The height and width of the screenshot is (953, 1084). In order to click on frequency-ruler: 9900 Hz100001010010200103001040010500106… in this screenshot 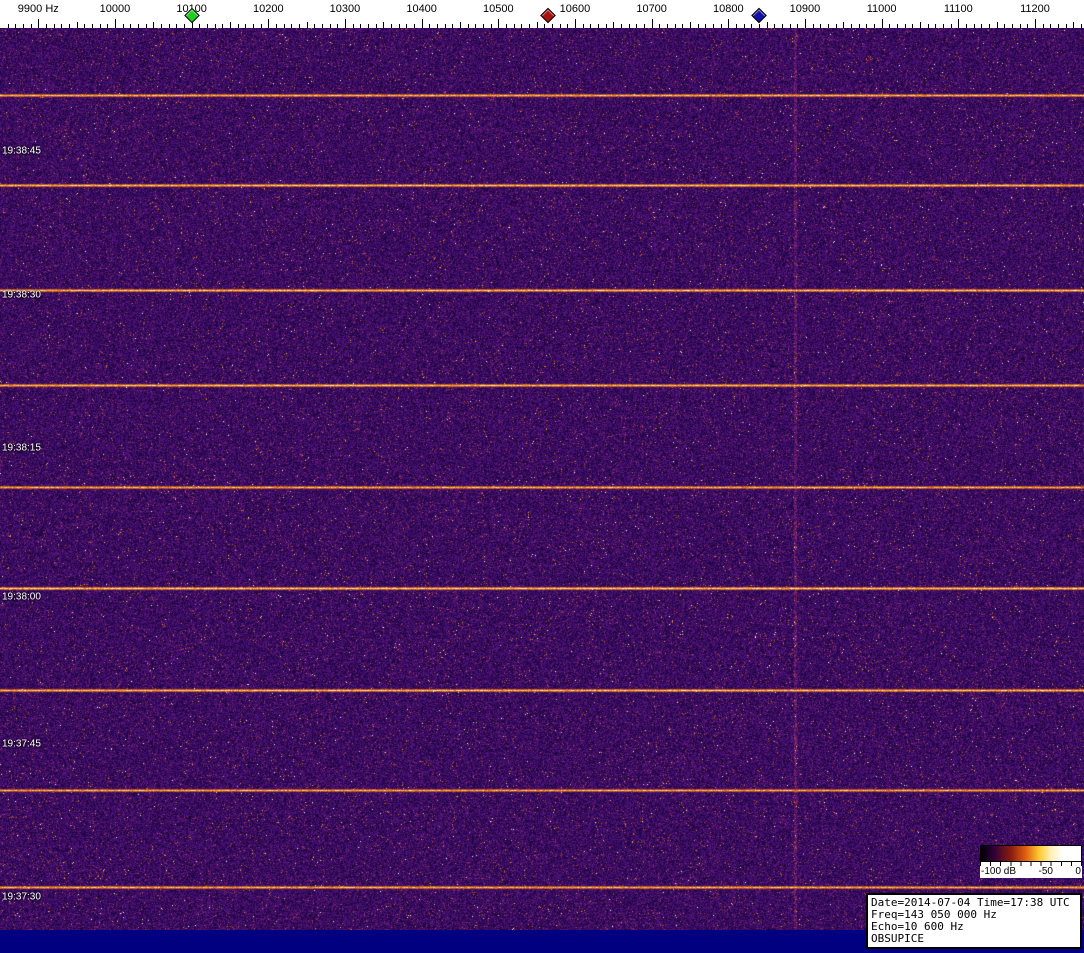, I will do `click(542, 14)`.